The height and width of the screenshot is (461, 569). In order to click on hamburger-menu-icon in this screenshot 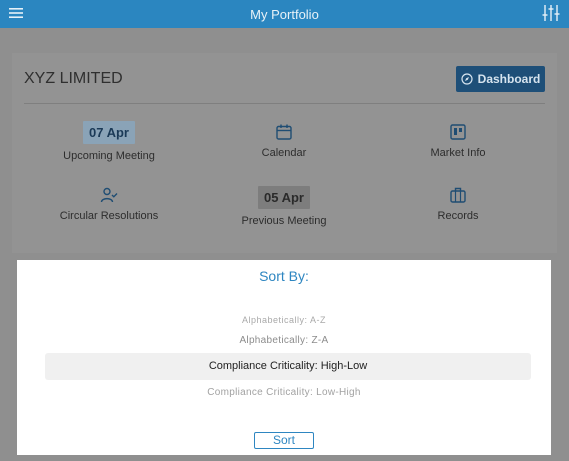, I will do `click(16, 13)`.